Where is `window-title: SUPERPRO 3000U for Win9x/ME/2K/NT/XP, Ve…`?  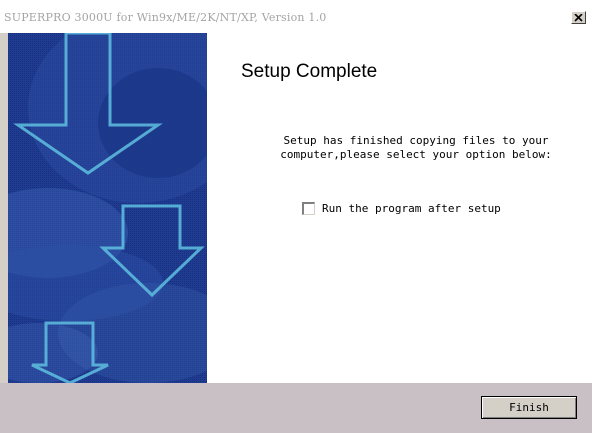
window-title: SUPERPRO 3000U for Win9x/ME/2K/NT/XP, Ve… is located at coordinates (165, 17).